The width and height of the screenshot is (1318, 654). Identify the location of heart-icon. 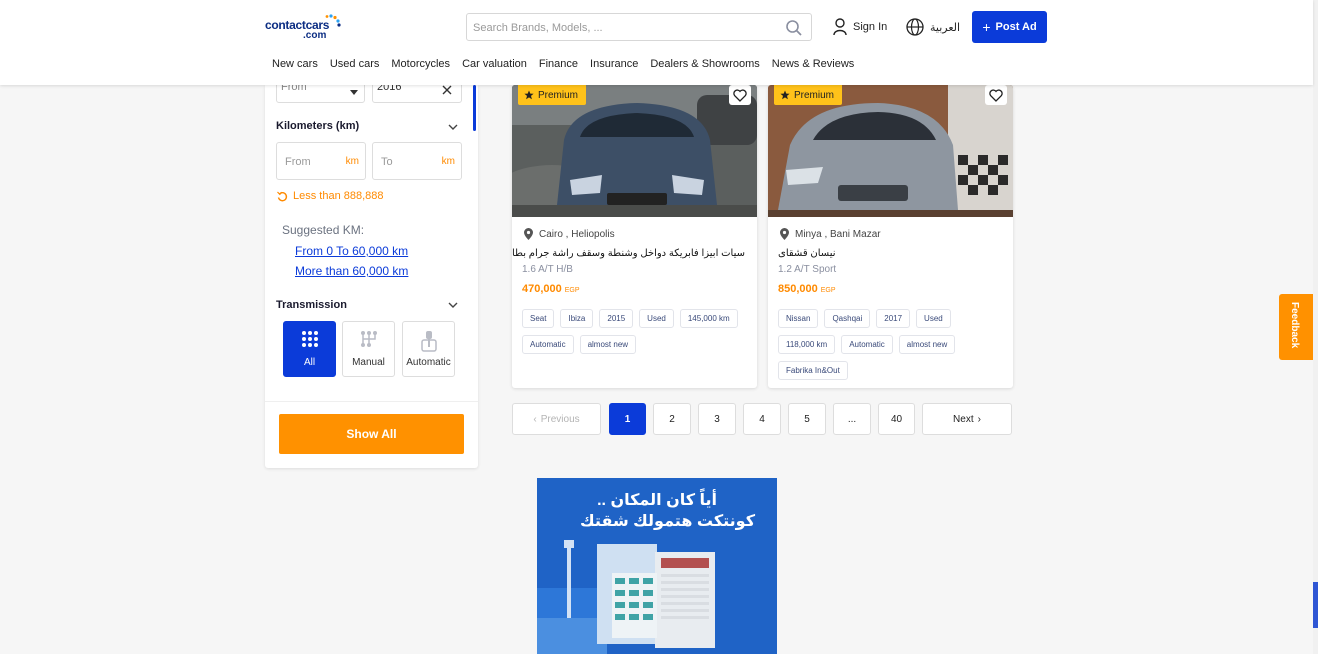
(740, 95).